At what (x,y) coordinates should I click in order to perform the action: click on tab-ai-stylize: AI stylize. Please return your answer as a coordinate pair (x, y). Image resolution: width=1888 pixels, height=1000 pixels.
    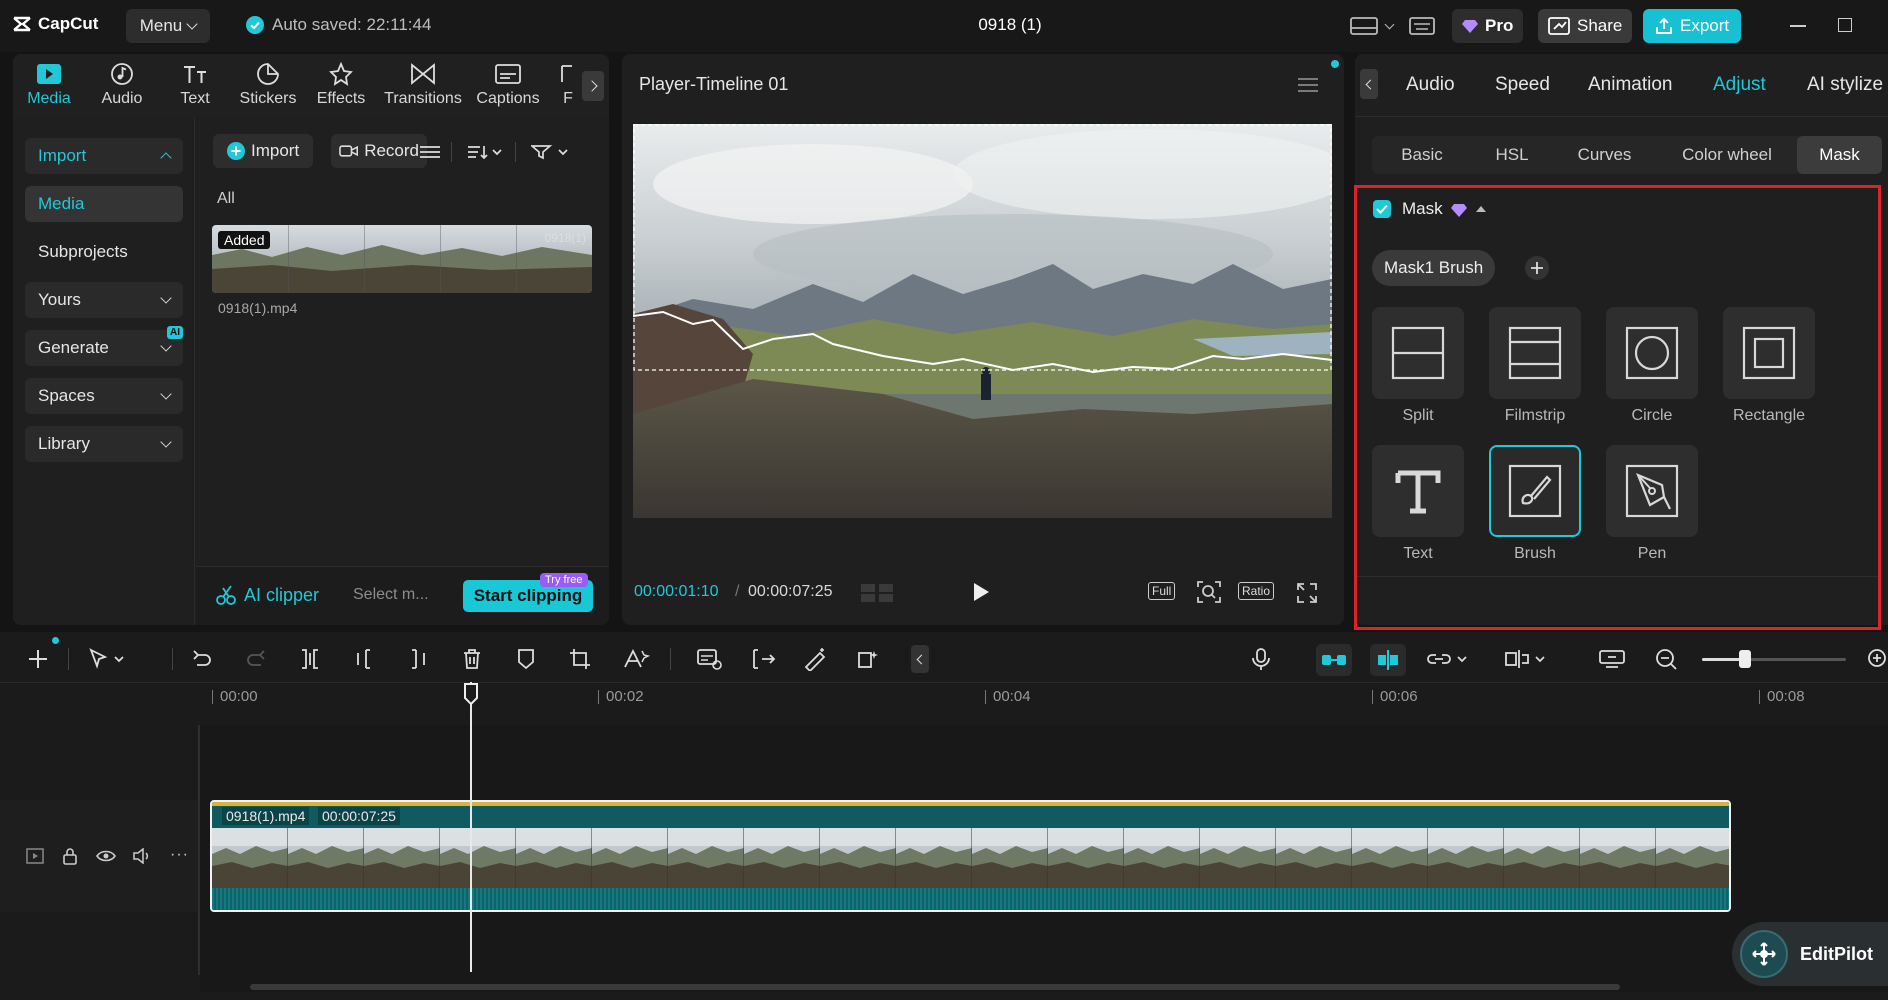
    Looking at the image, I should click on (1845, 85).